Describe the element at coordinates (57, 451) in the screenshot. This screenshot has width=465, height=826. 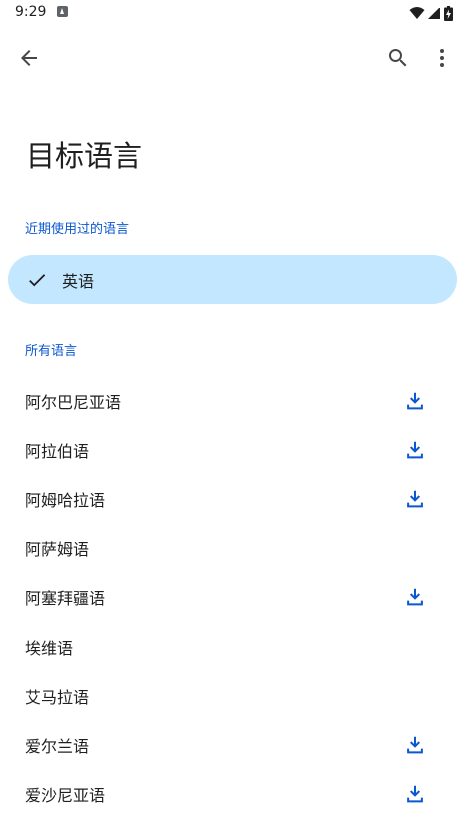
I see `language-label: 阿拉伯语` at that location.